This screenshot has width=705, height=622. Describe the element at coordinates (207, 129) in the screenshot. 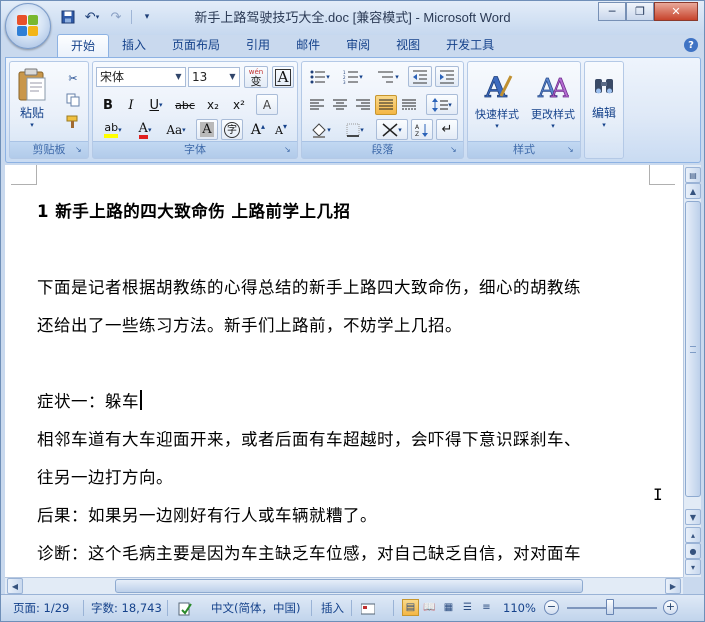

I see `character-shading-button: A` at that location.